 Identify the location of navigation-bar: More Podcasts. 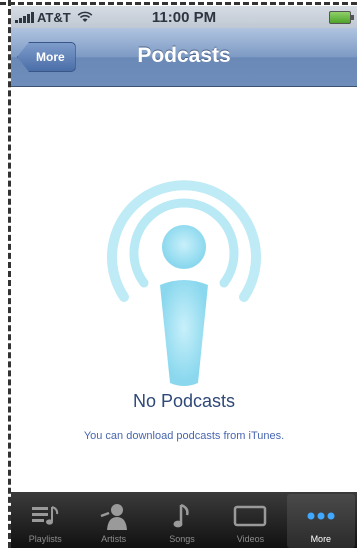
(184, 57).